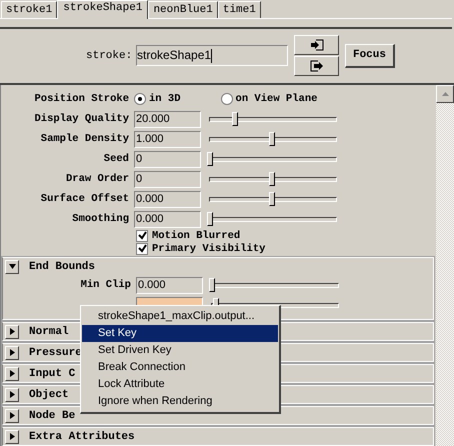 This screenshot has height=446, width=454. Describe the element at coordinates (85, 199) in the screenshot. I see `attribute-label: Surface Offset` at that location.